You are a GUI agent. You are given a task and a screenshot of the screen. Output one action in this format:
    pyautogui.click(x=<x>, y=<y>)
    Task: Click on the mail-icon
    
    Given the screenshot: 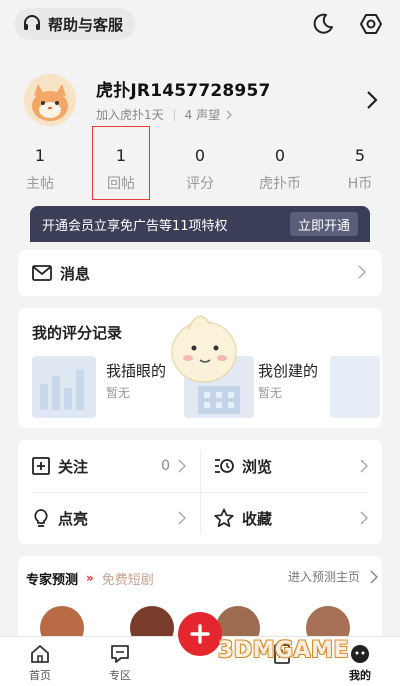 What is the action you would take?
    pyautogui.click(x=42, y=273)
    